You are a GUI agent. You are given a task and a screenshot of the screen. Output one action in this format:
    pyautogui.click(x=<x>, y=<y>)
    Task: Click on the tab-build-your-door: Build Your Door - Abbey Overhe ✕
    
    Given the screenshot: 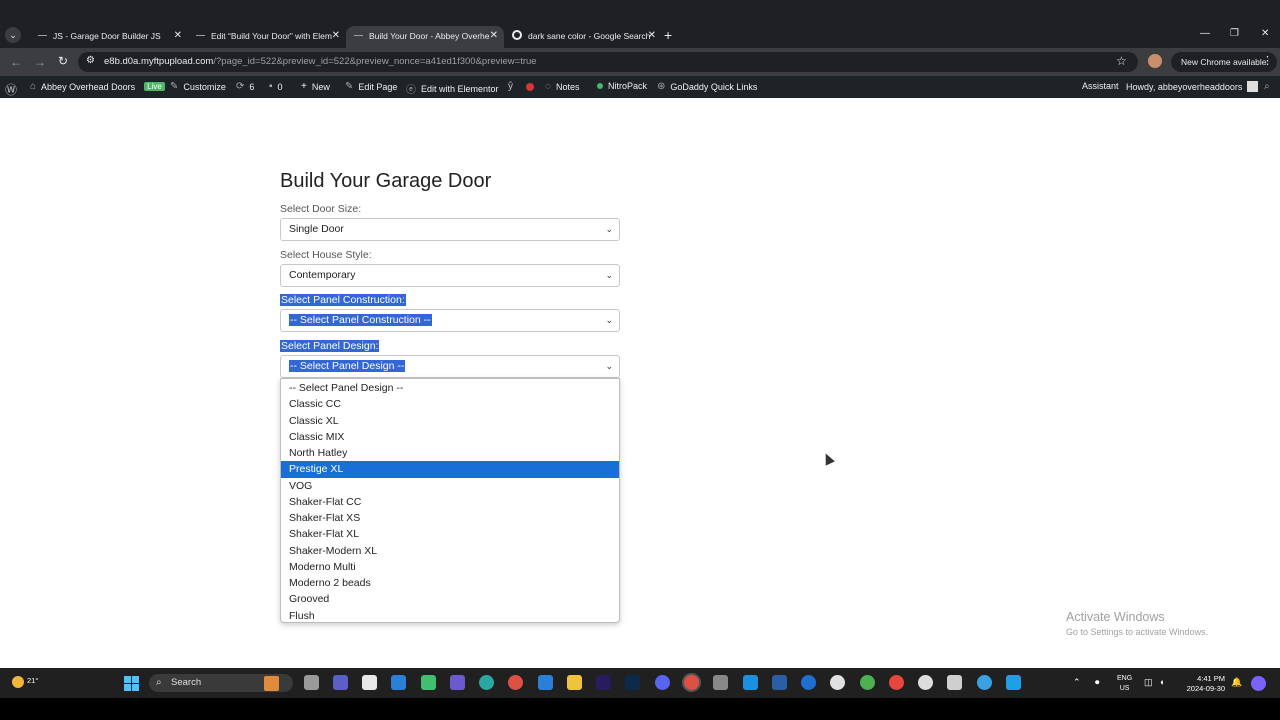 What is the action you would take?
    pyautogui.click(x=425, y=37)
    